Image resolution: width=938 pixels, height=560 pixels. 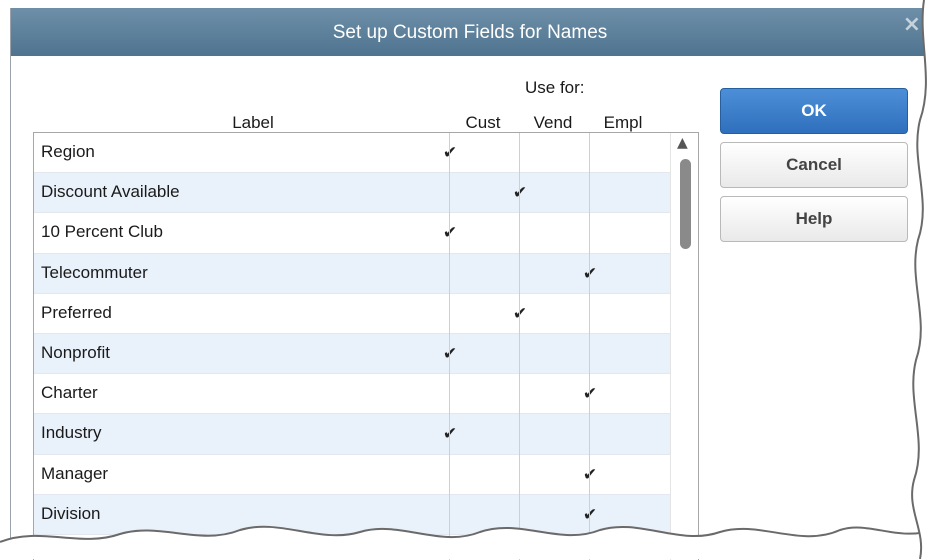 I want to click on cust-column-header: Cust, so click(x=483, y=122).